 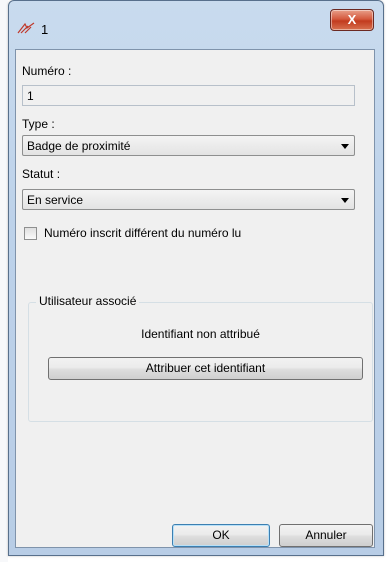 What do you see at coordinates (30, 233) in the screenshot?
I see `numero-different-checkbox` at bounding box center [30, 233].